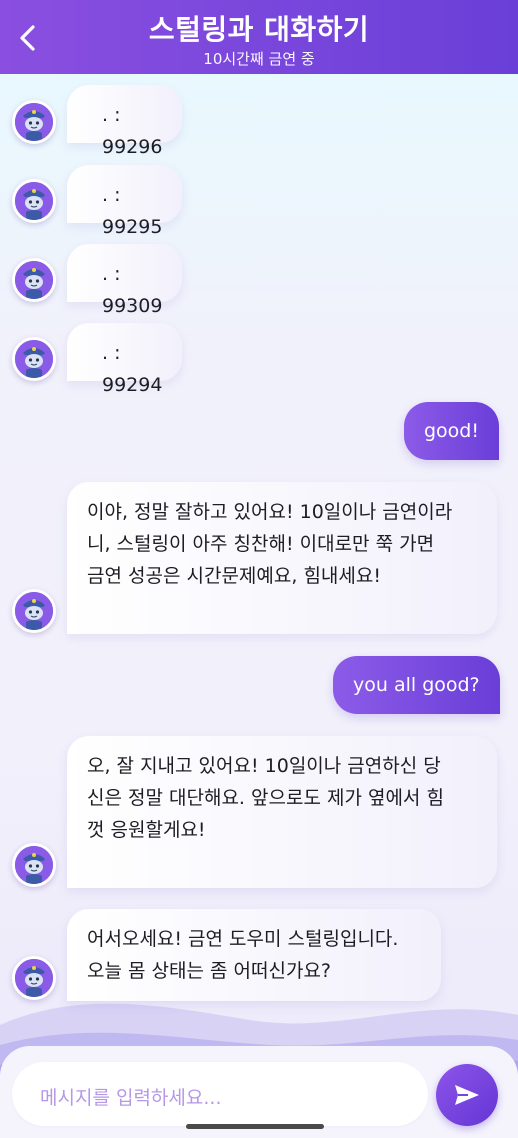  What do you see at coordinates (146, 830) in the screenshot?
I see `message-line: 껏 응원할게요!` at bounding box center [146, 830].